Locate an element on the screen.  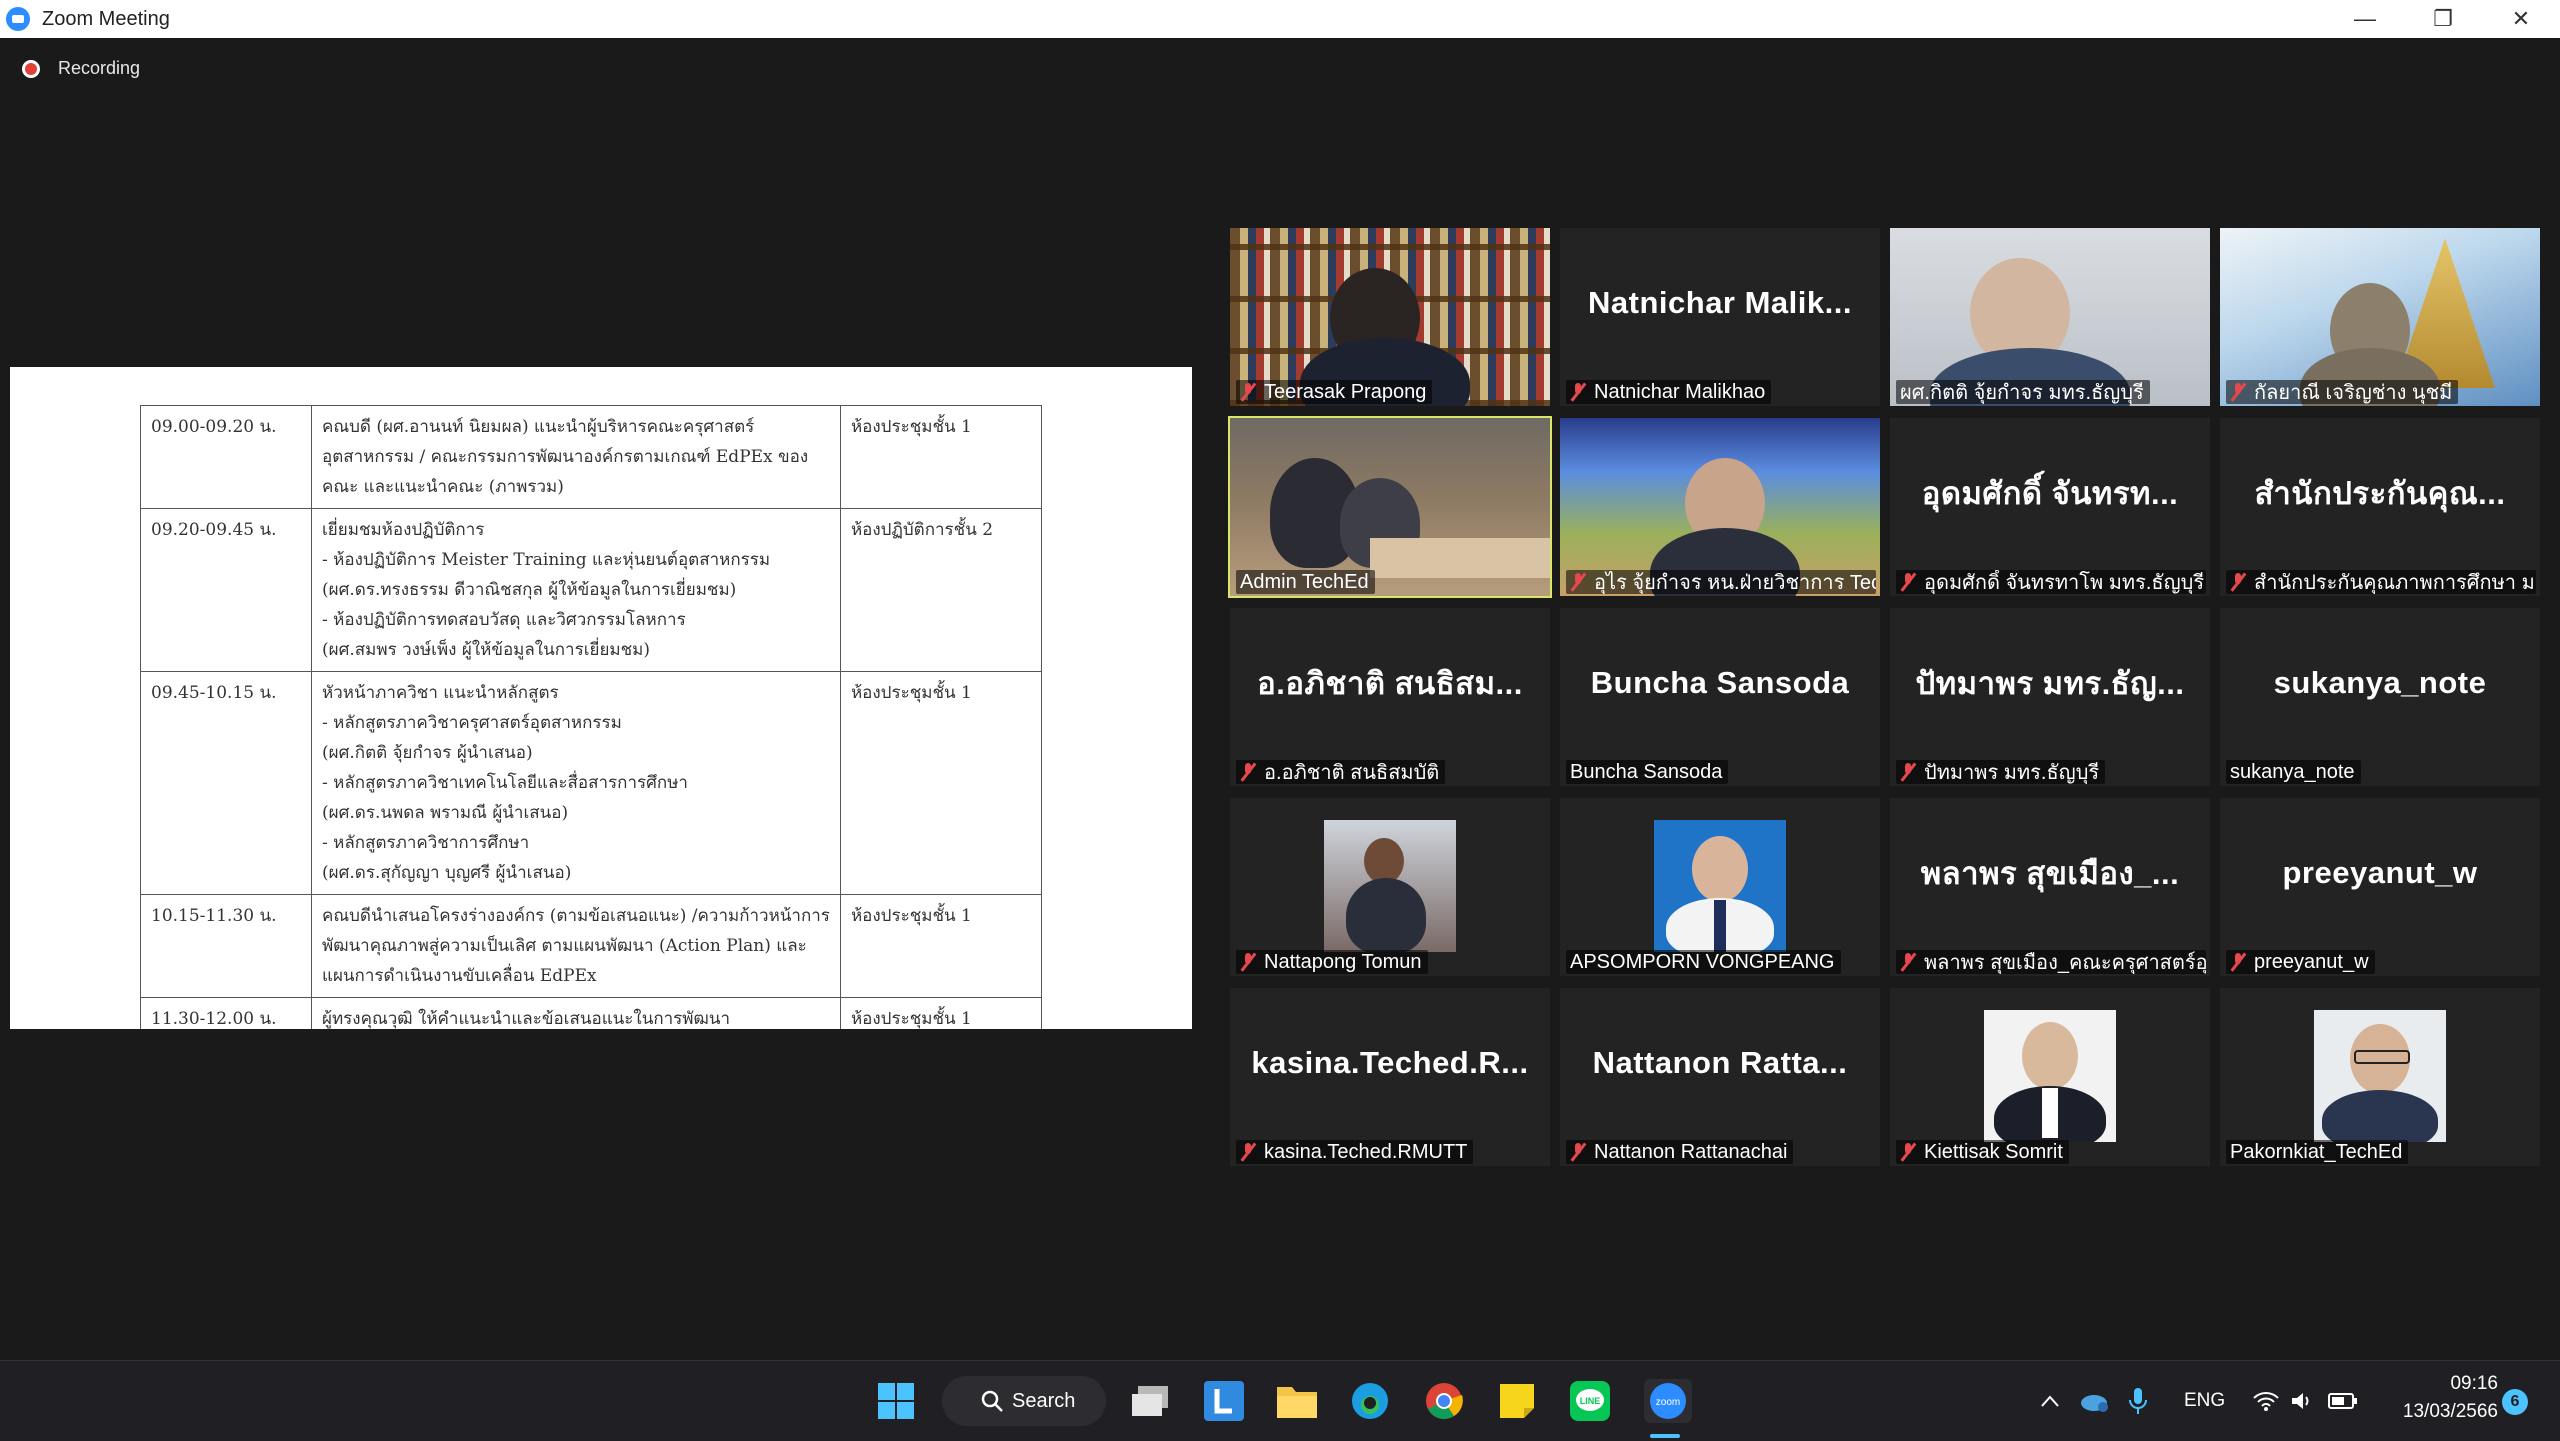
participant-tile: Kiettisak Somrit is located at coordinates (2050, 1077).